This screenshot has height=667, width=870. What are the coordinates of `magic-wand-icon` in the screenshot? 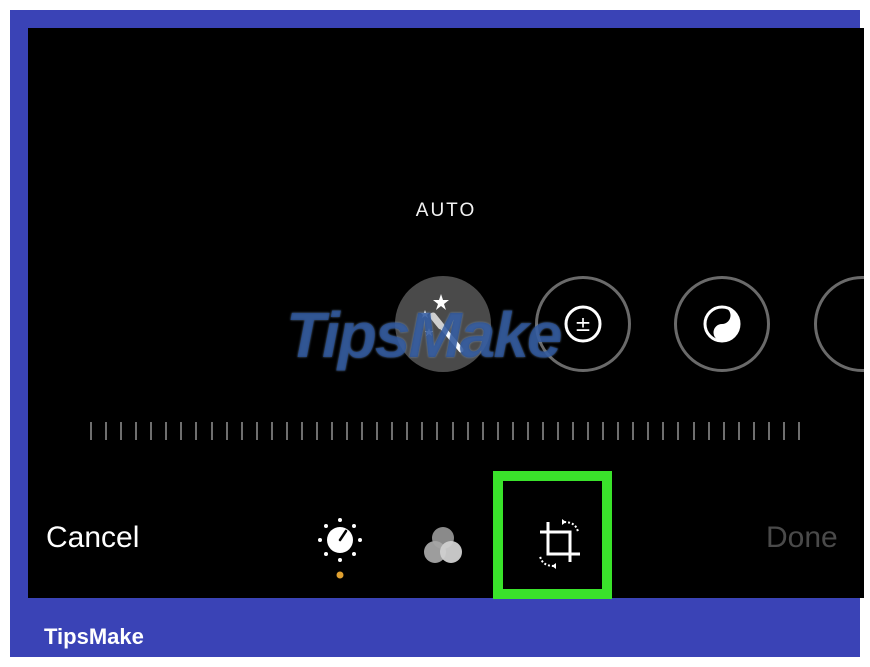 It's located at (442, 323).